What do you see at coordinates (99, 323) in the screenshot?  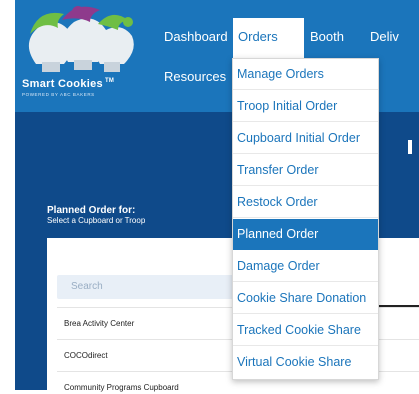 I see `list-item: Brea Activity Center` at bounding box center [99, 323].